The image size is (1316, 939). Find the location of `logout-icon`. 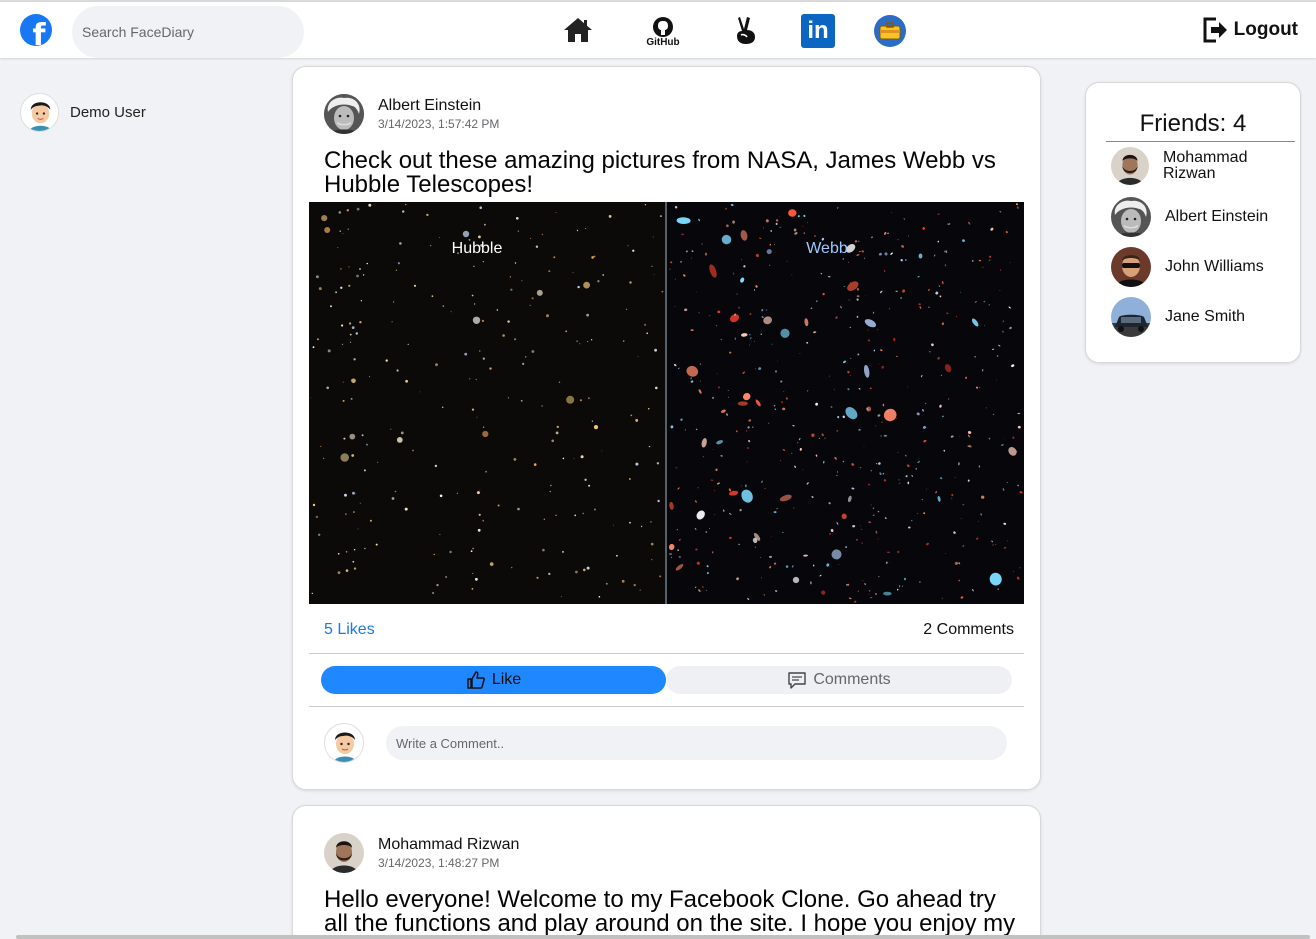

logout-icon is located at coordinates (1215, 30).